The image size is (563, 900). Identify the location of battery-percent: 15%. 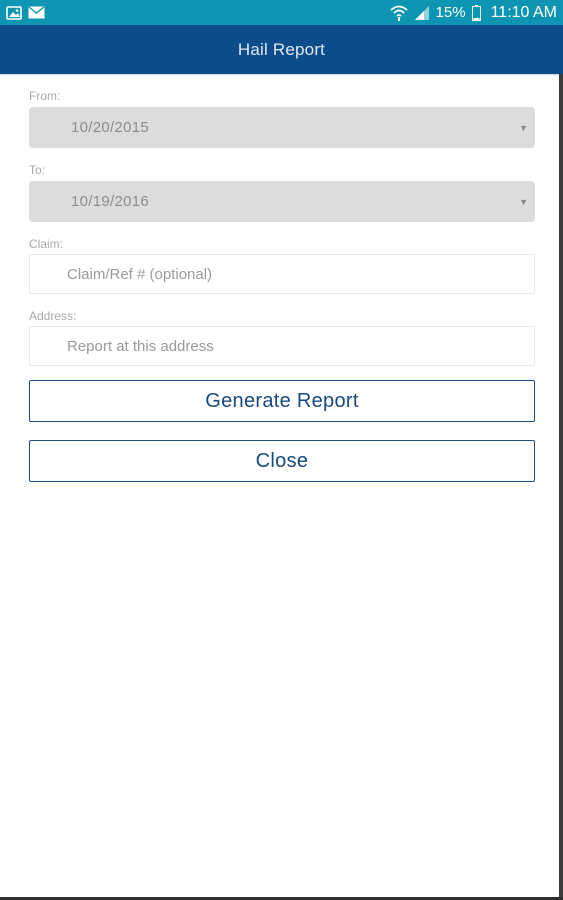
(450, 12).